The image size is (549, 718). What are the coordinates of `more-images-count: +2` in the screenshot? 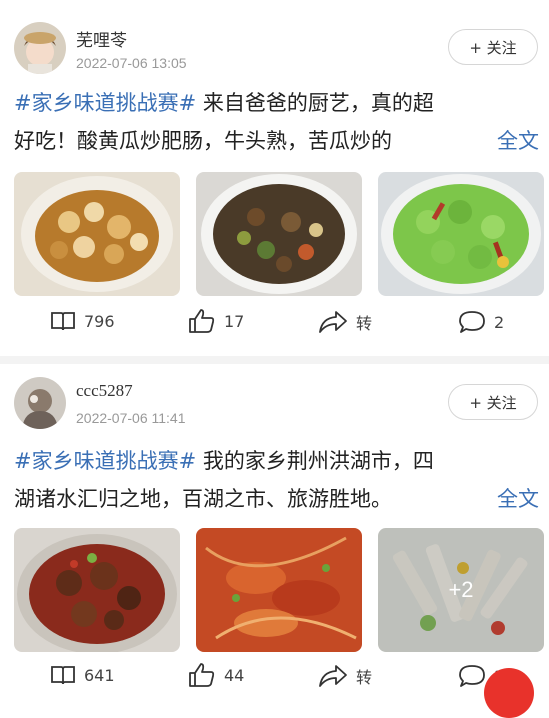 It's located at (461, 590).